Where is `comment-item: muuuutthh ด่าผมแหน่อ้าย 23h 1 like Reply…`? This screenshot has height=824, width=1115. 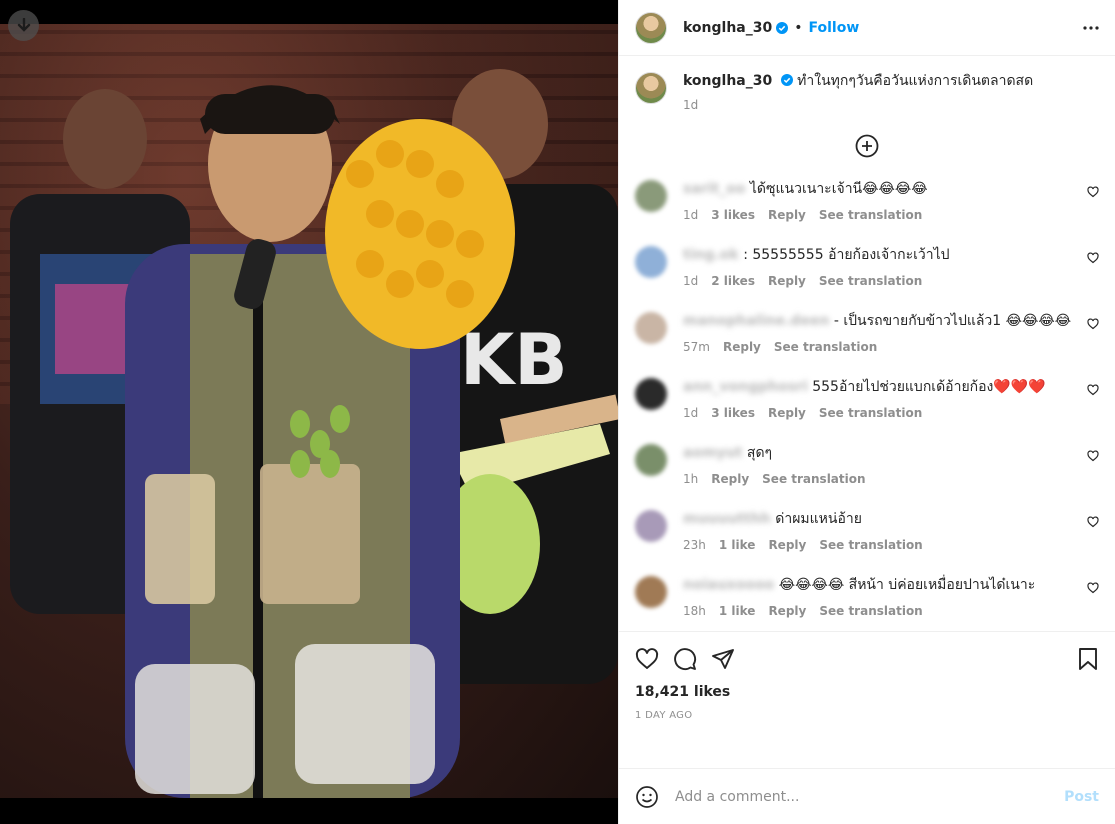
comment-item: muuuutthh ด่าผมแหน่อ้าย 23h 1 like Reply… is located at coordinates (867, 543).